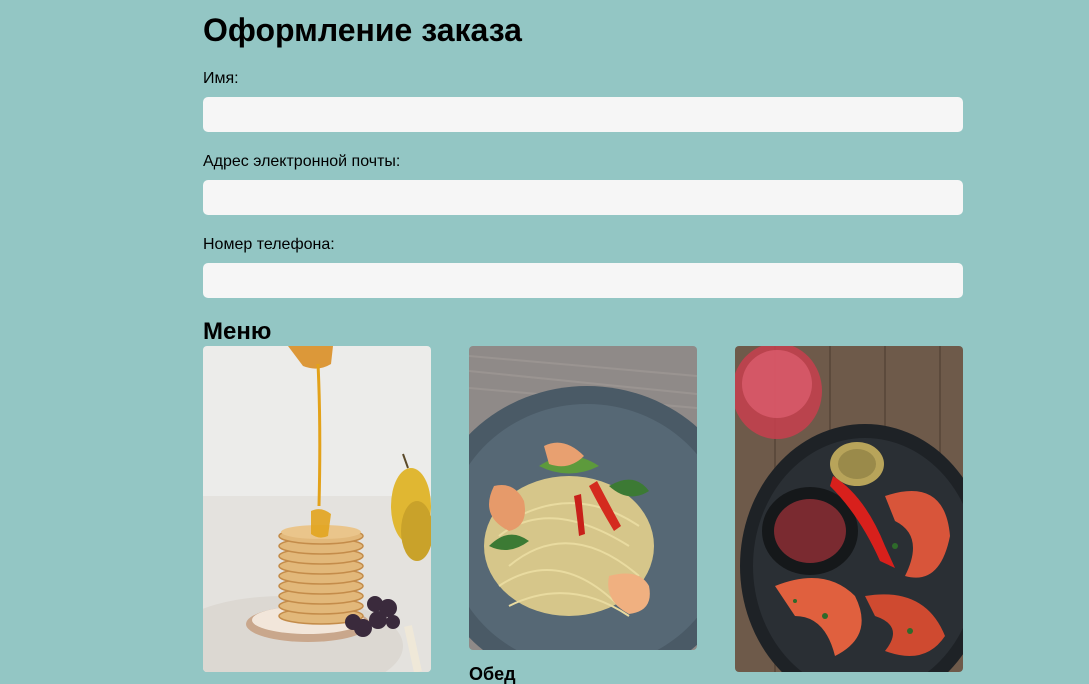  I want to click on page-title: Оформление заказа, so click(362, 30).